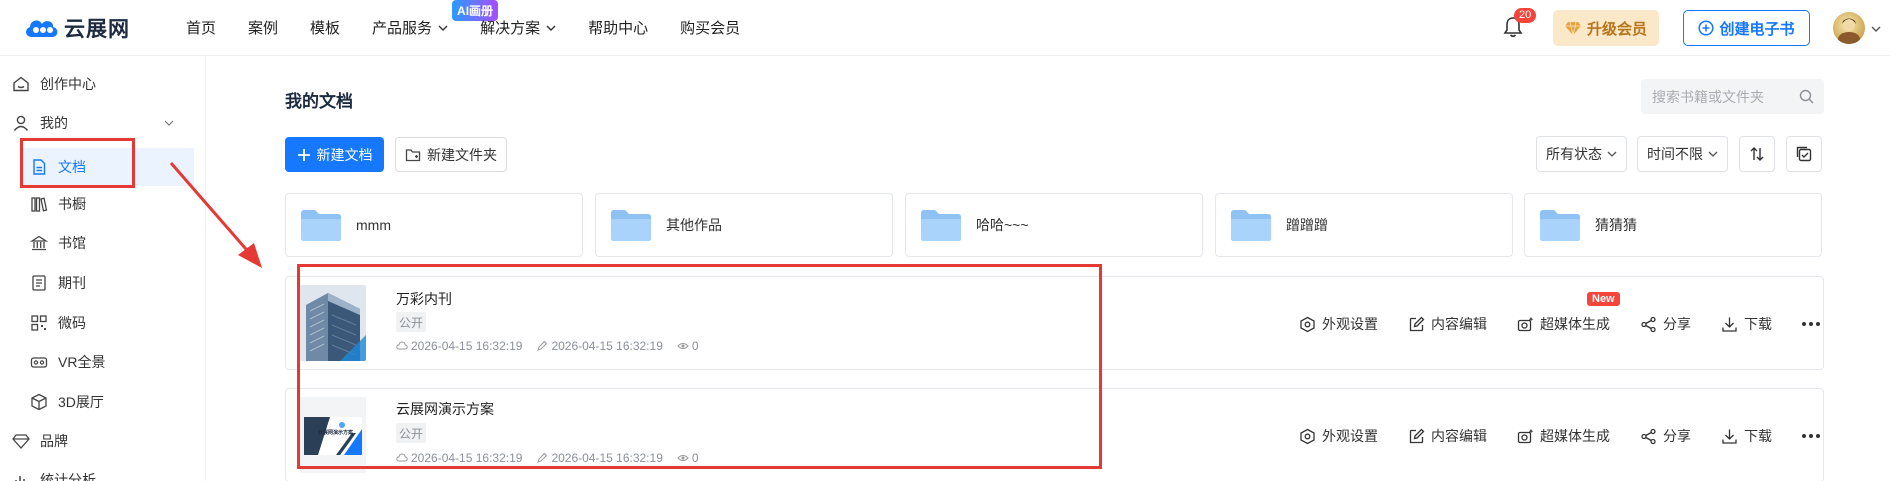  I want to click on sidebar-item-brand: 品牌, so click(97, 441).